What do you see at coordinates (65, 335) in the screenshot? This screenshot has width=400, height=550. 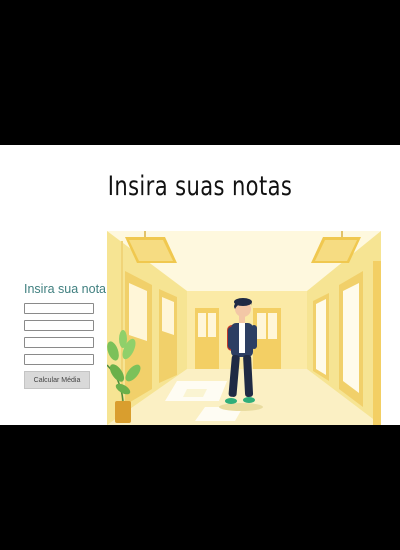 I see `grade-form: Insira sua nota Calcular Média` at bounding box center [65, 335].